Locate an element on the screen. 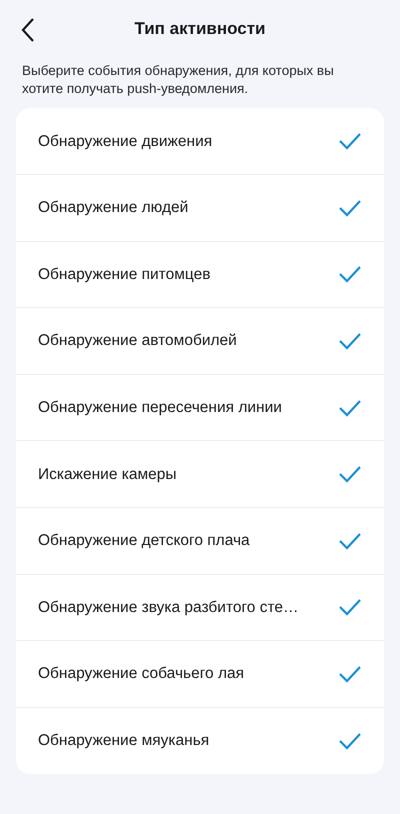  page-title: Тип активности is located at coordinates (200, 28).